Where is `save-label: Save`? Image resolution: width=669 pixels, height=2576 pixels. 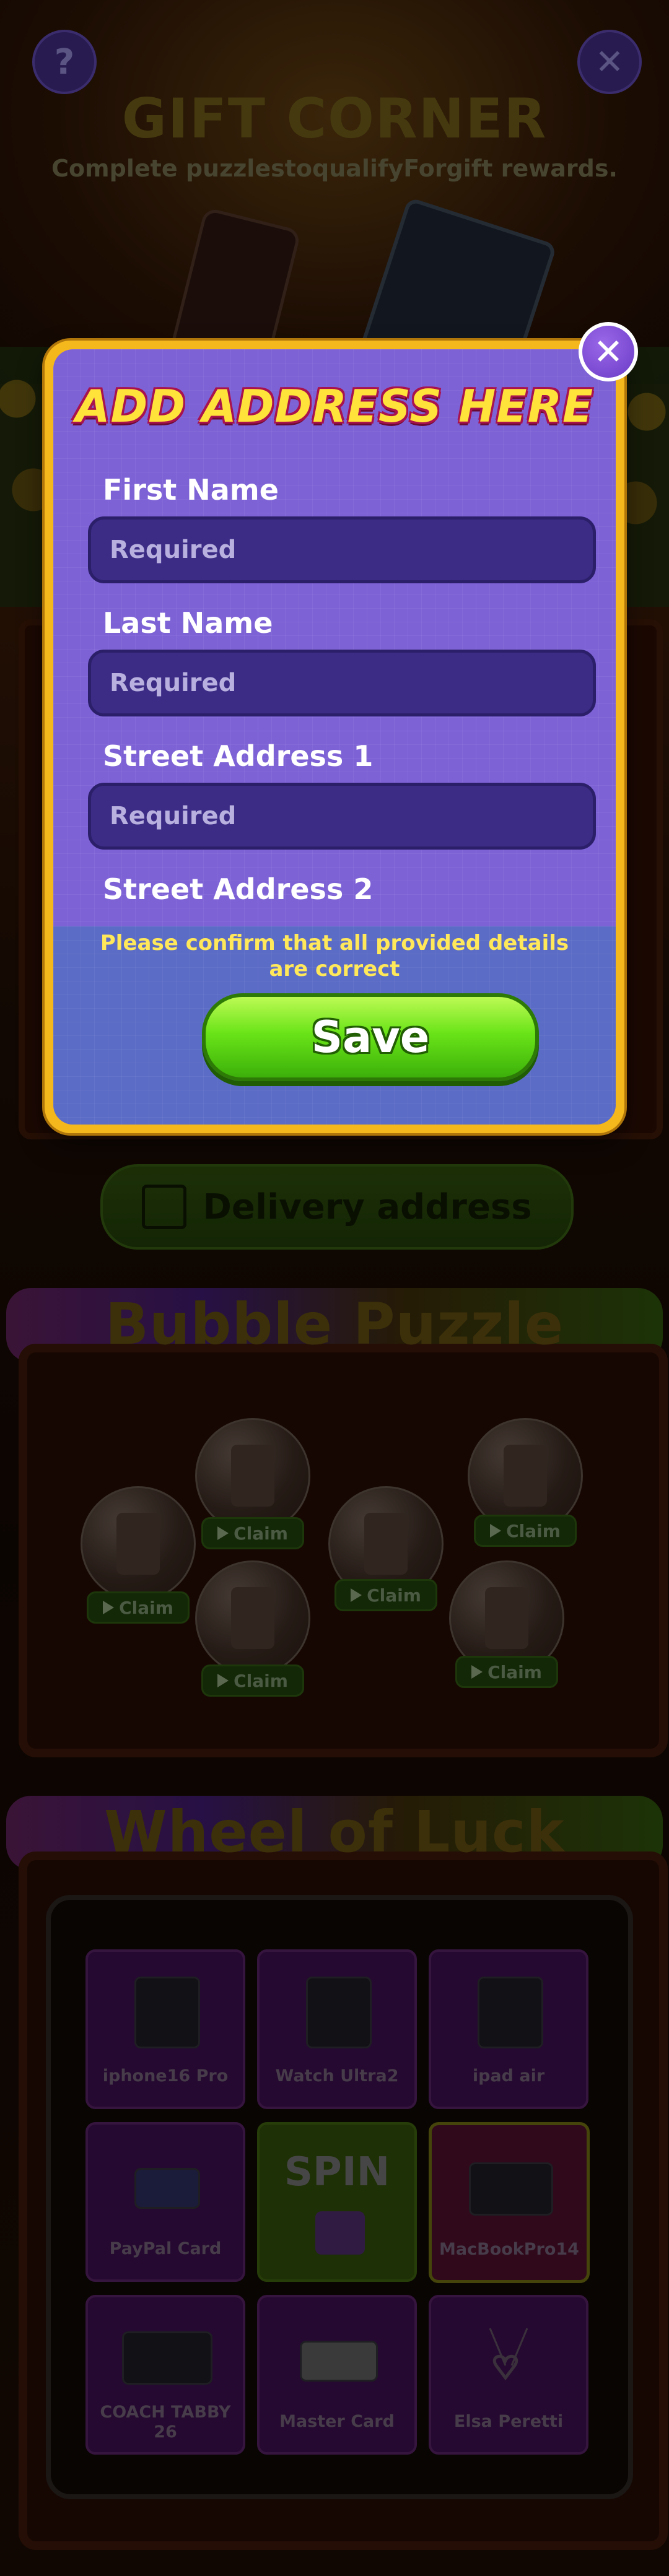
save-label: Save is located at coordinates (370, 1037).